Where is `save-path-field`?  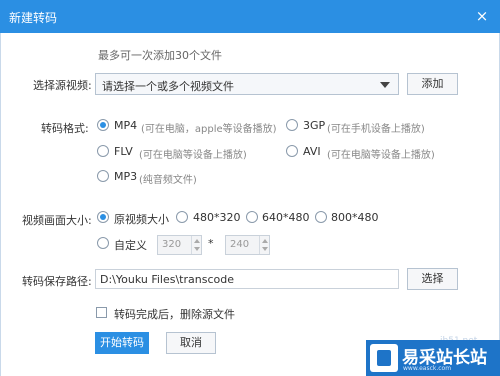 save-path-field is located at coordinates (247, 279).